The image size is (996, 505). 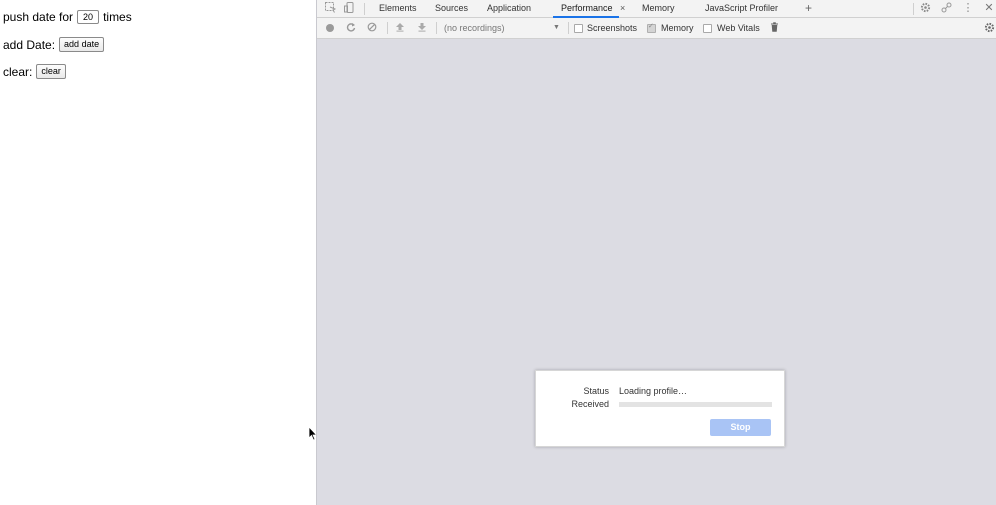 I want to click on tabbar-separator, so click(x=364, y=9).